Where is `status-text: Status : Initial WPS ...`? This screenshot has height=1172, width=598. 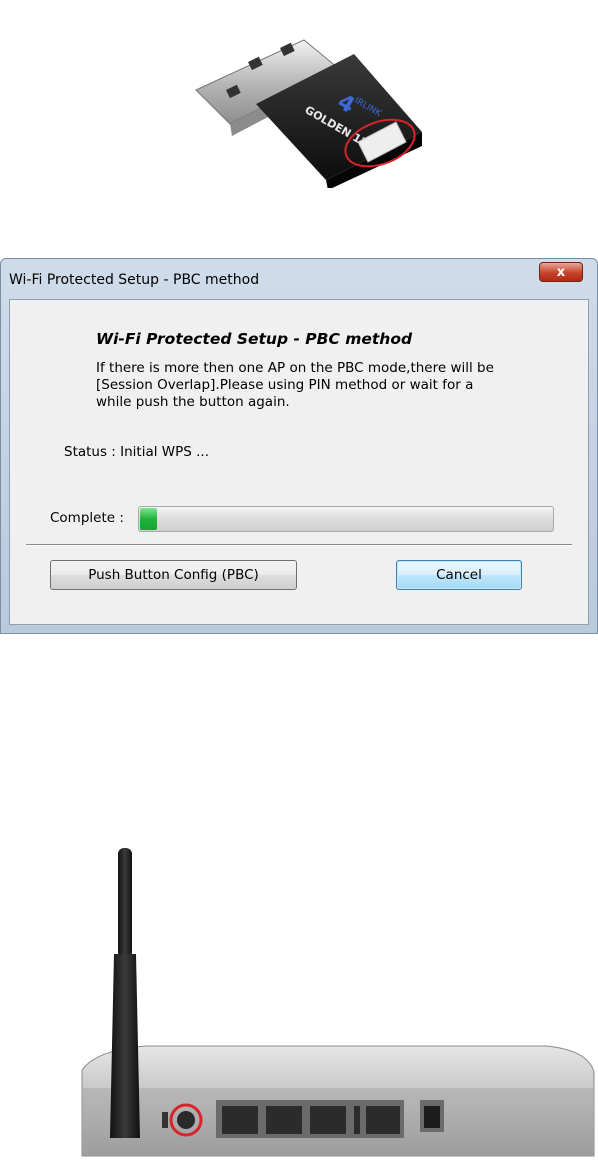 status-text: Status : Initial WPS ... is located at coordinates (137, 452).